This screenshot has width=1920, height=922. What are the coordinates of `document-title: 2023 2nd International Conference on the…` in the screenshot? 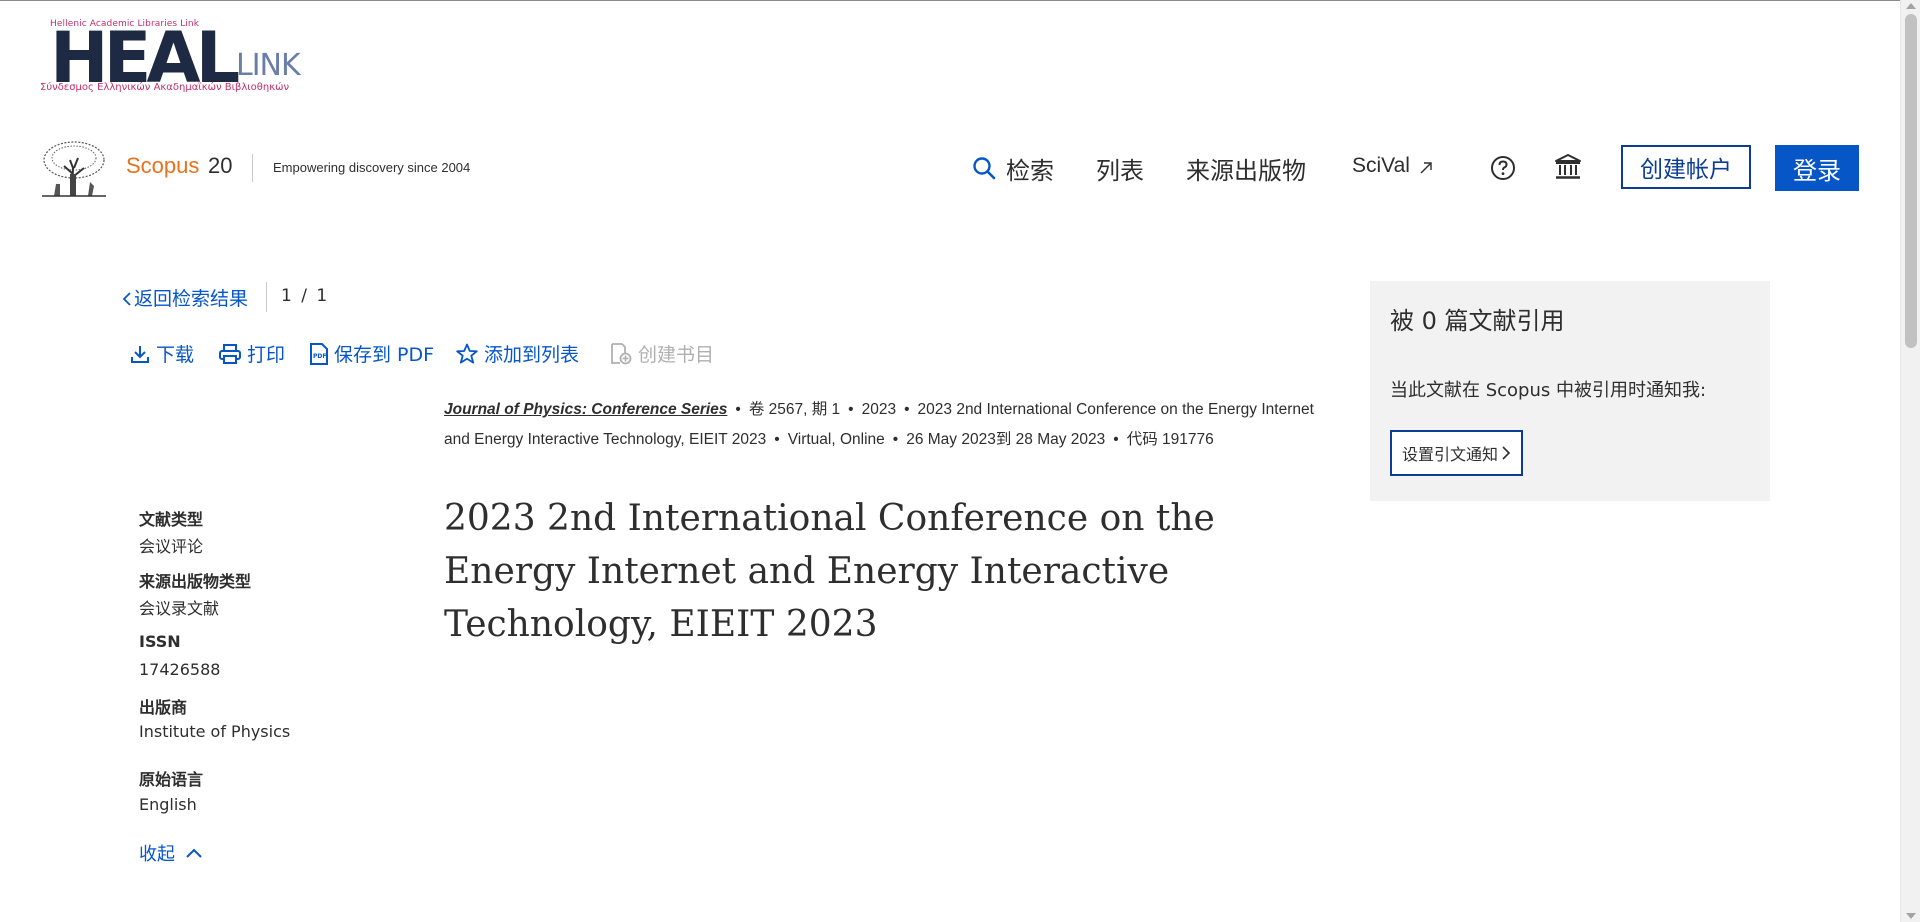 It's located at (829, 571).